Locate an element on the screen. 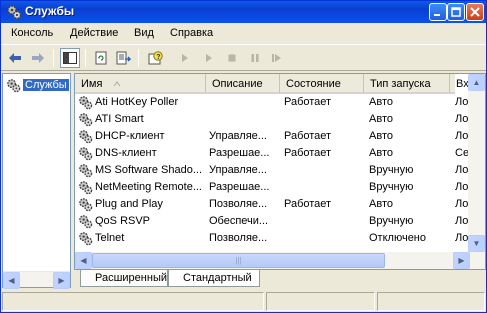 The image size is (487, 313). refresh-icon is located at coordinates (101, 58).